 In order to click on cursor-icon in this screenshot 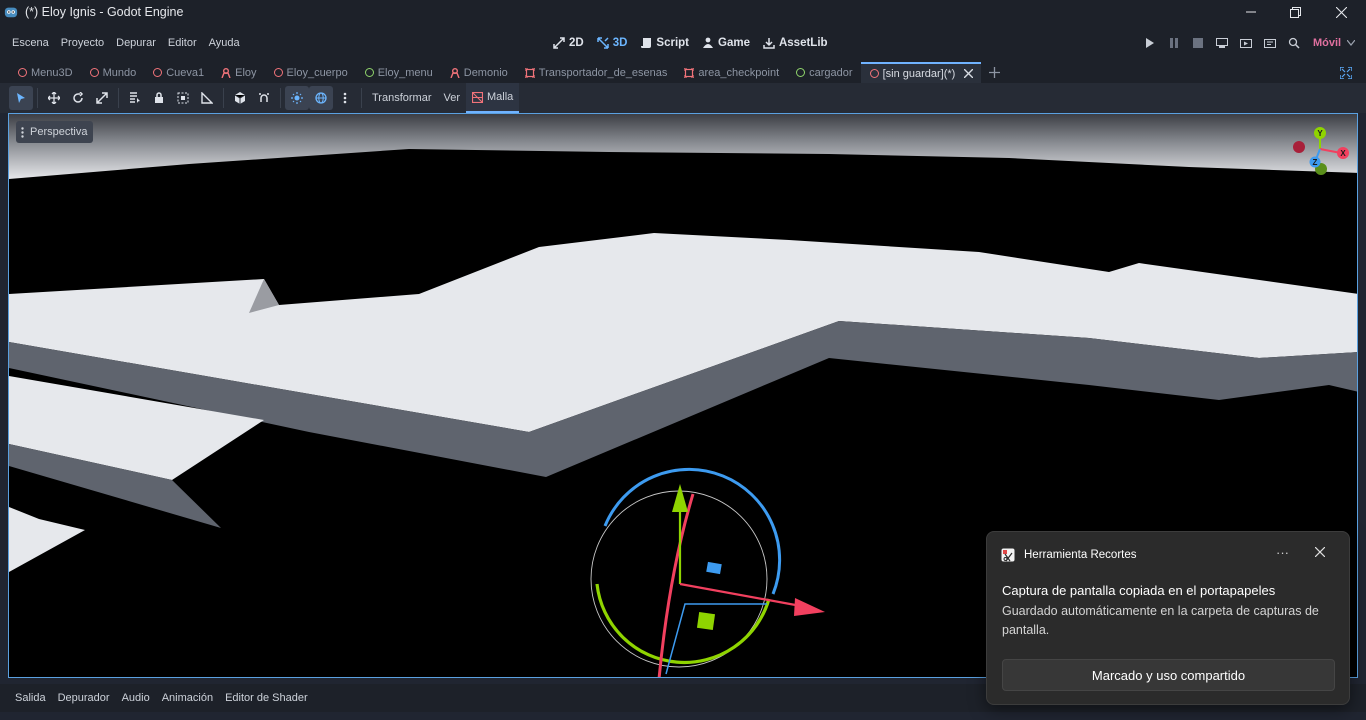, I will do `click(21, 98)`.